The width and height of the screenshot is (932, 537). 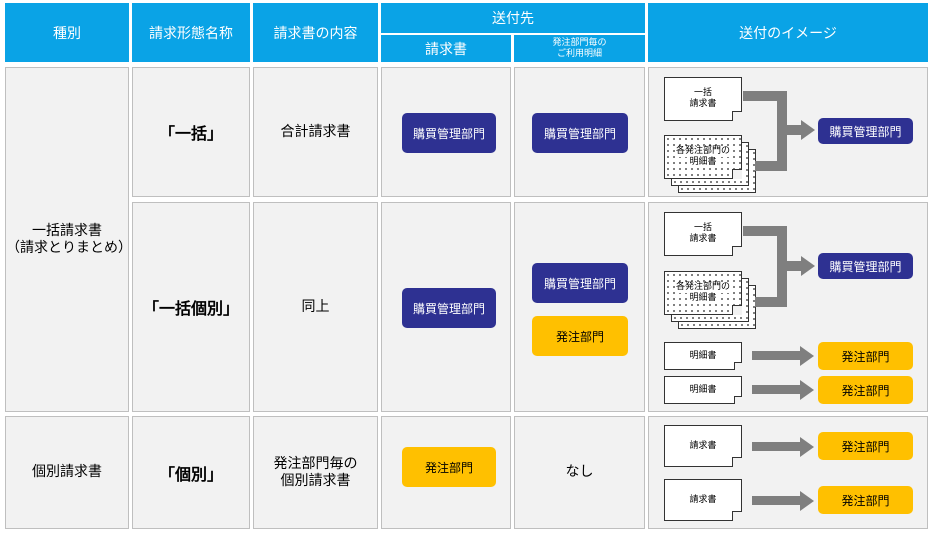 I want to click on cell-invoice-dest-lump: 購買管理部門, so click(x=446, y=132).